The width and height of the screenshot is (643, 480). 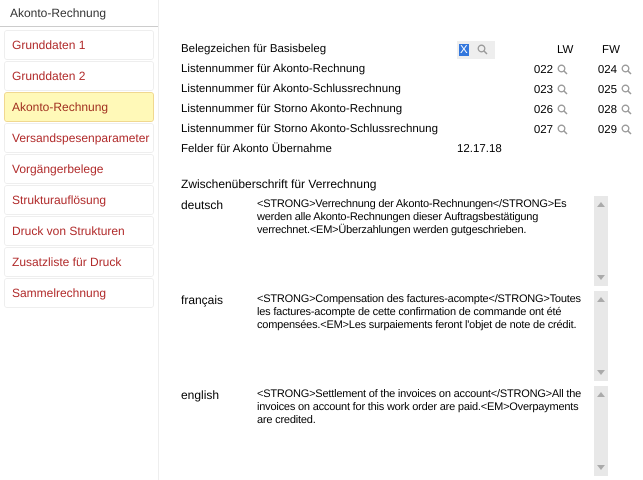 I want to click on text-area: <STRONG>Verrechnung der Akonto-Rechnungen</STRONG>Es werden alle Akonto-Rechnungen dieser Auftragsbestätigung verrechnet.<EM>Überzahlungen werden gutgeschrieben., so click(x=423, y=242).